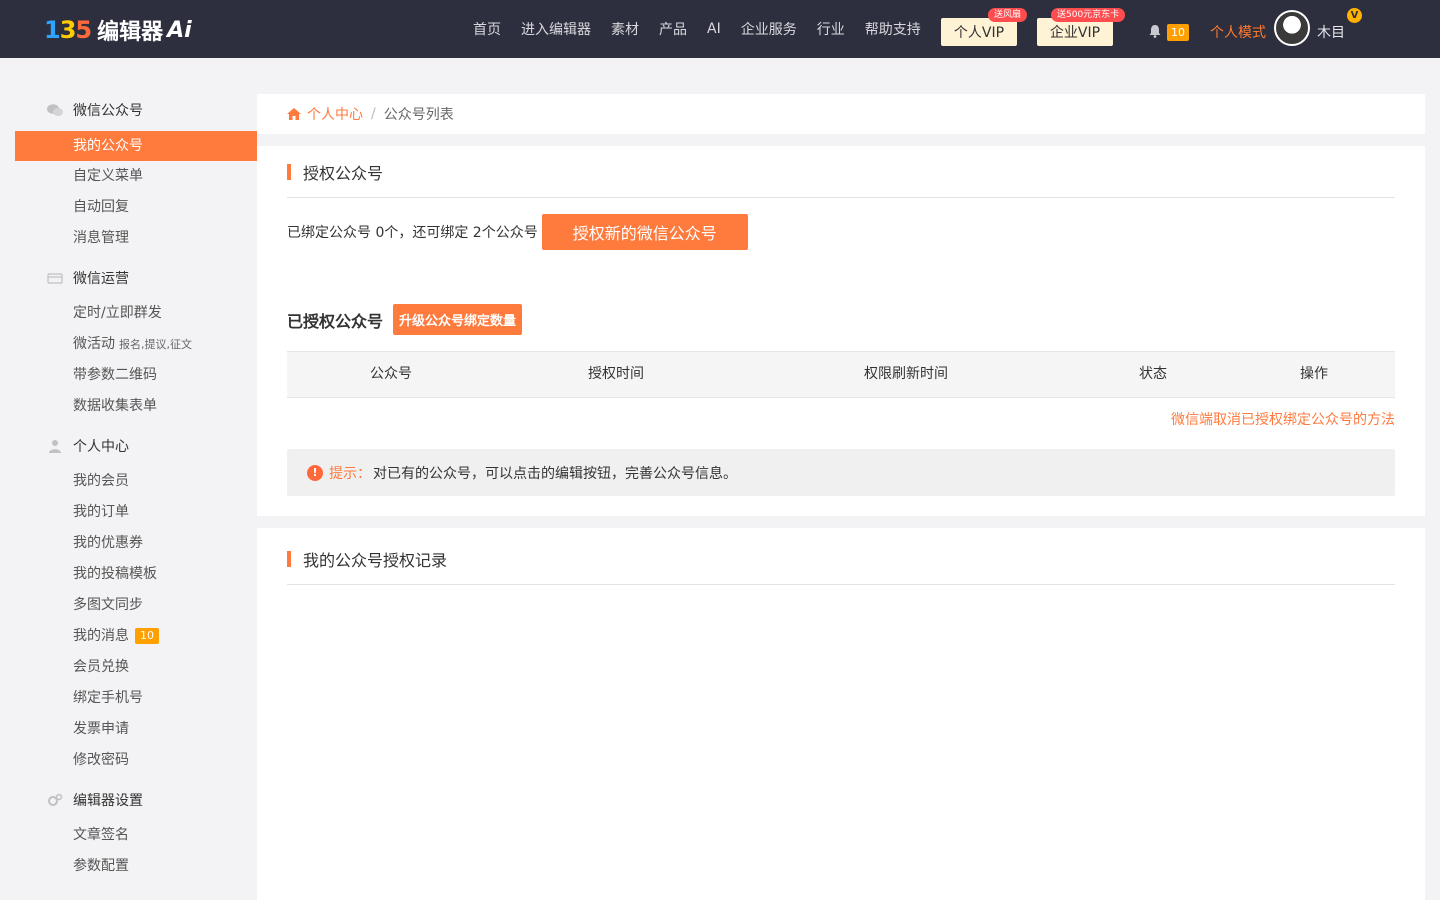 This screenshot has width=1440, height=900. I want to click on logo-mark: 135, so click(68, 30).